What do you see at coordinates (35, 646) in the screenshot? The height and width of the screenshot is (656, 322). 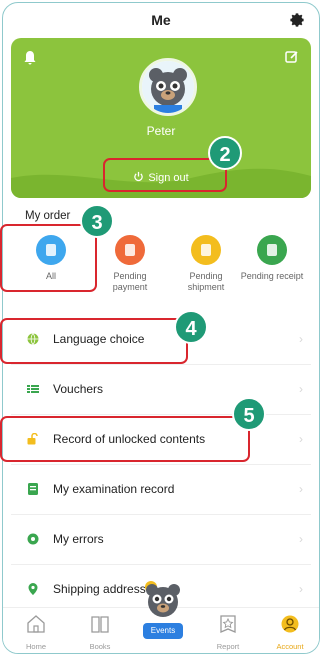 I see `tab-home-label: Home` at bounding box center [35, 646].